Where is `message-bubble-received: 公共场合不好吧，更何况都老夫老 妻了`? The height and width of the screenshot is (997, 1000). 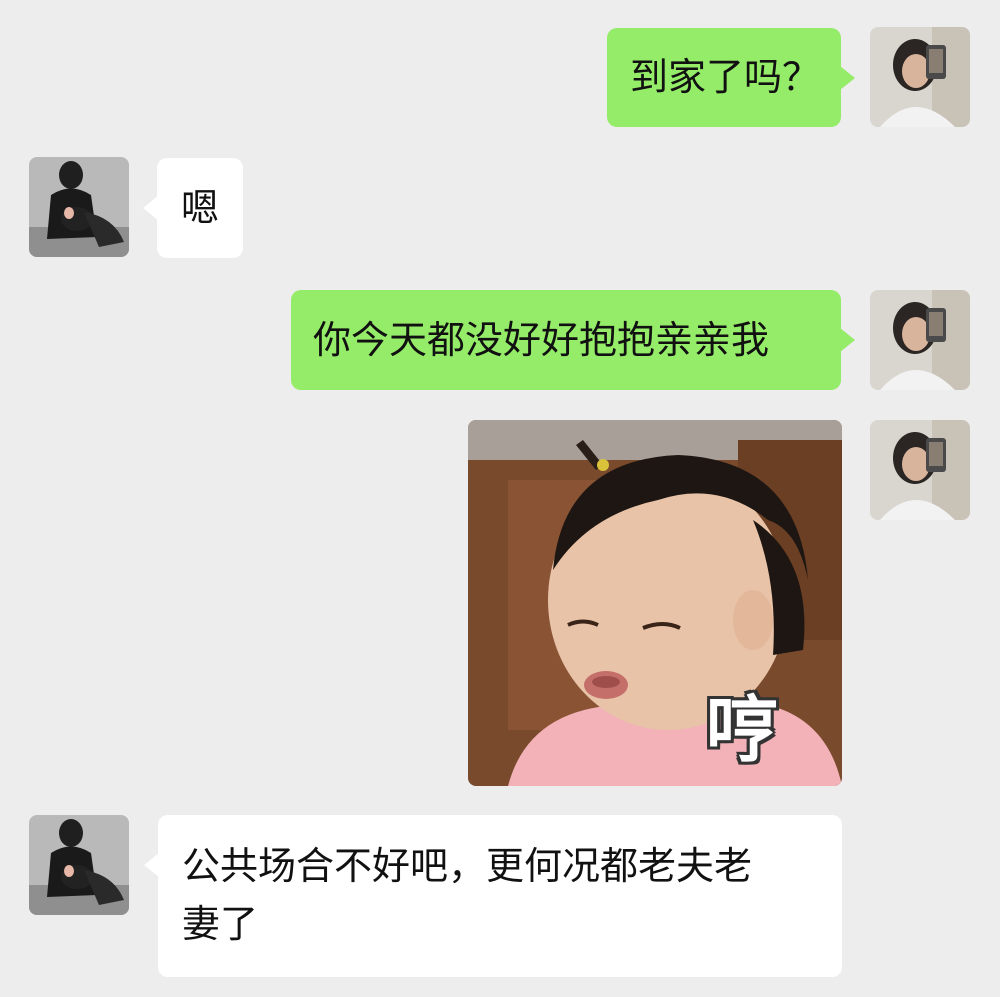
message-bubble-received: 公共场合不好吧，更何况都老夫老 妻了 is located at coordinates (493, 896).